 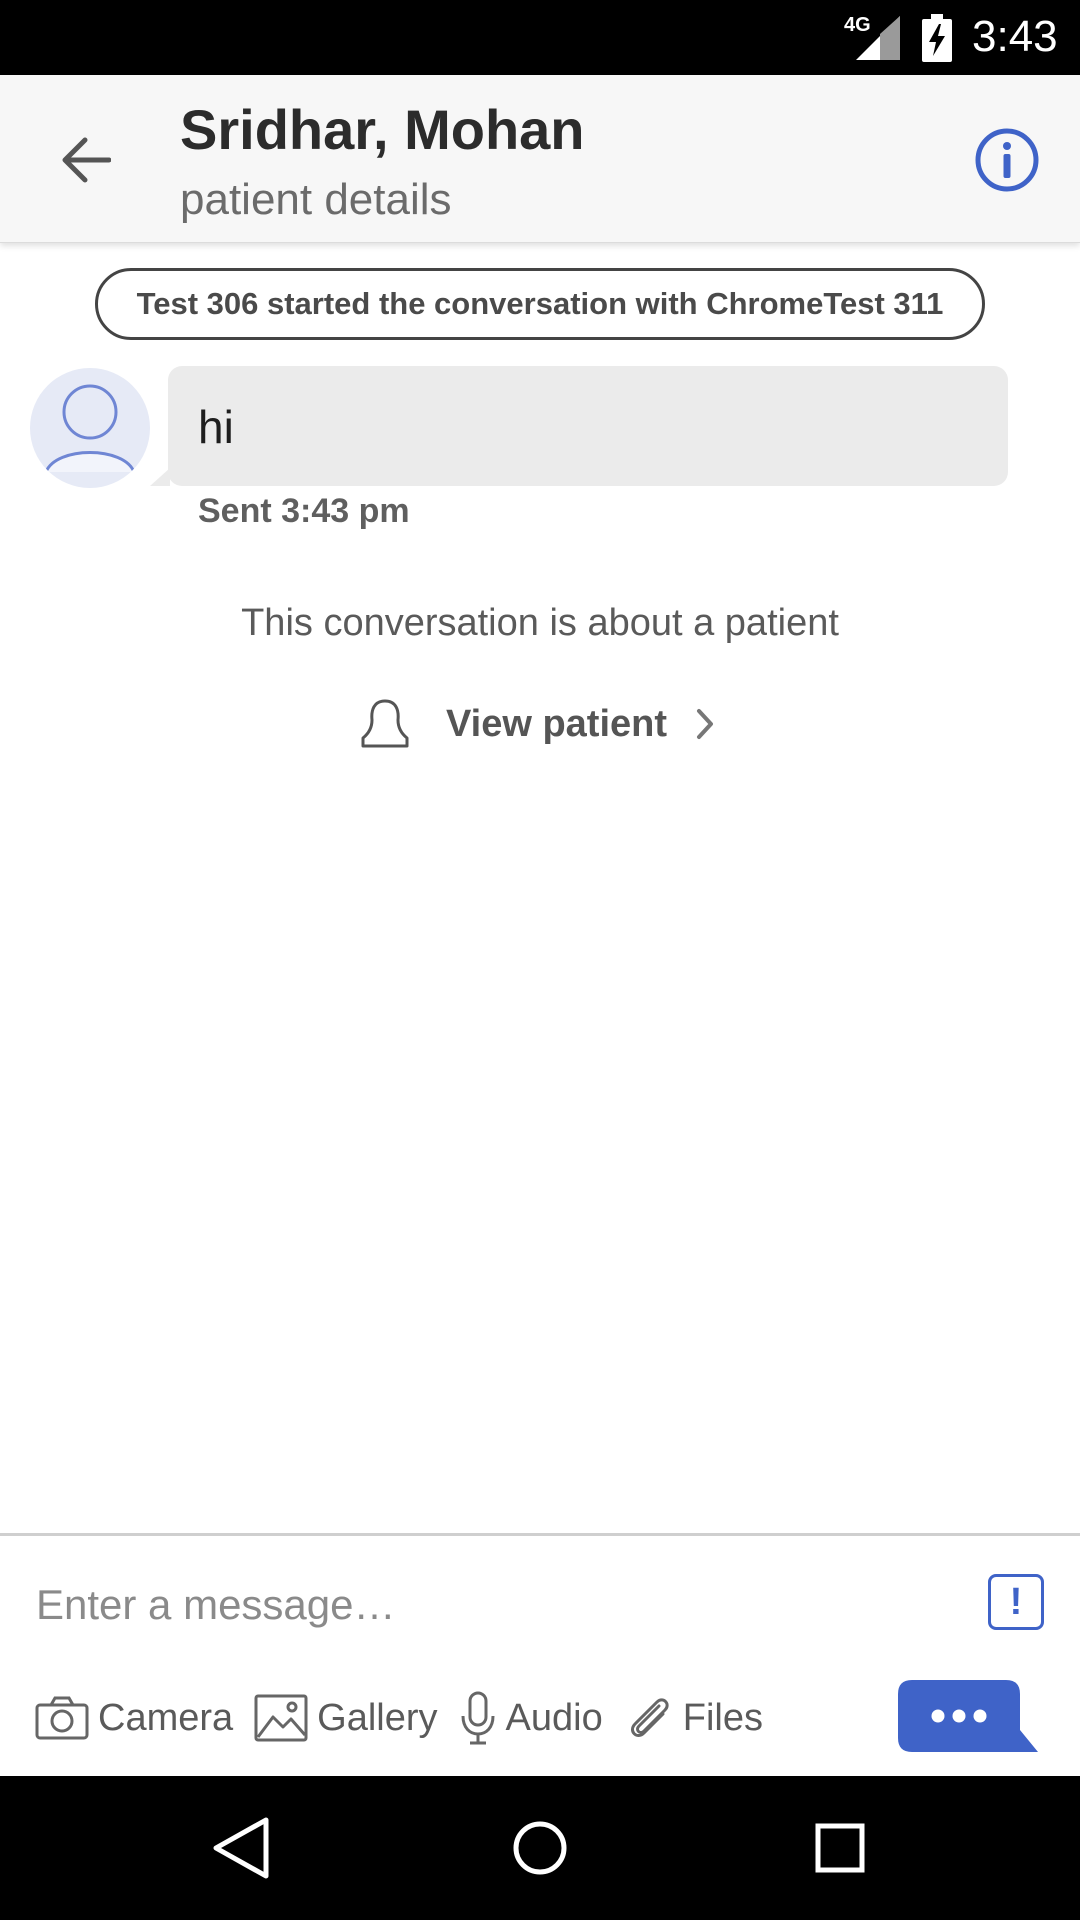 I want to click on urgent-button: !, so click(x=1016, y=1602).